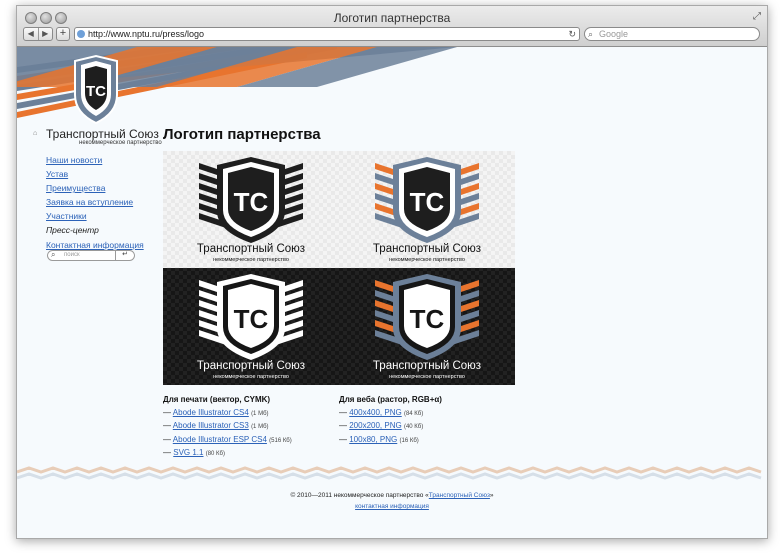 The height and width of the screenshot is (558, 782). I want to click on footer-contacts: контактная информация, so click(392, 506).